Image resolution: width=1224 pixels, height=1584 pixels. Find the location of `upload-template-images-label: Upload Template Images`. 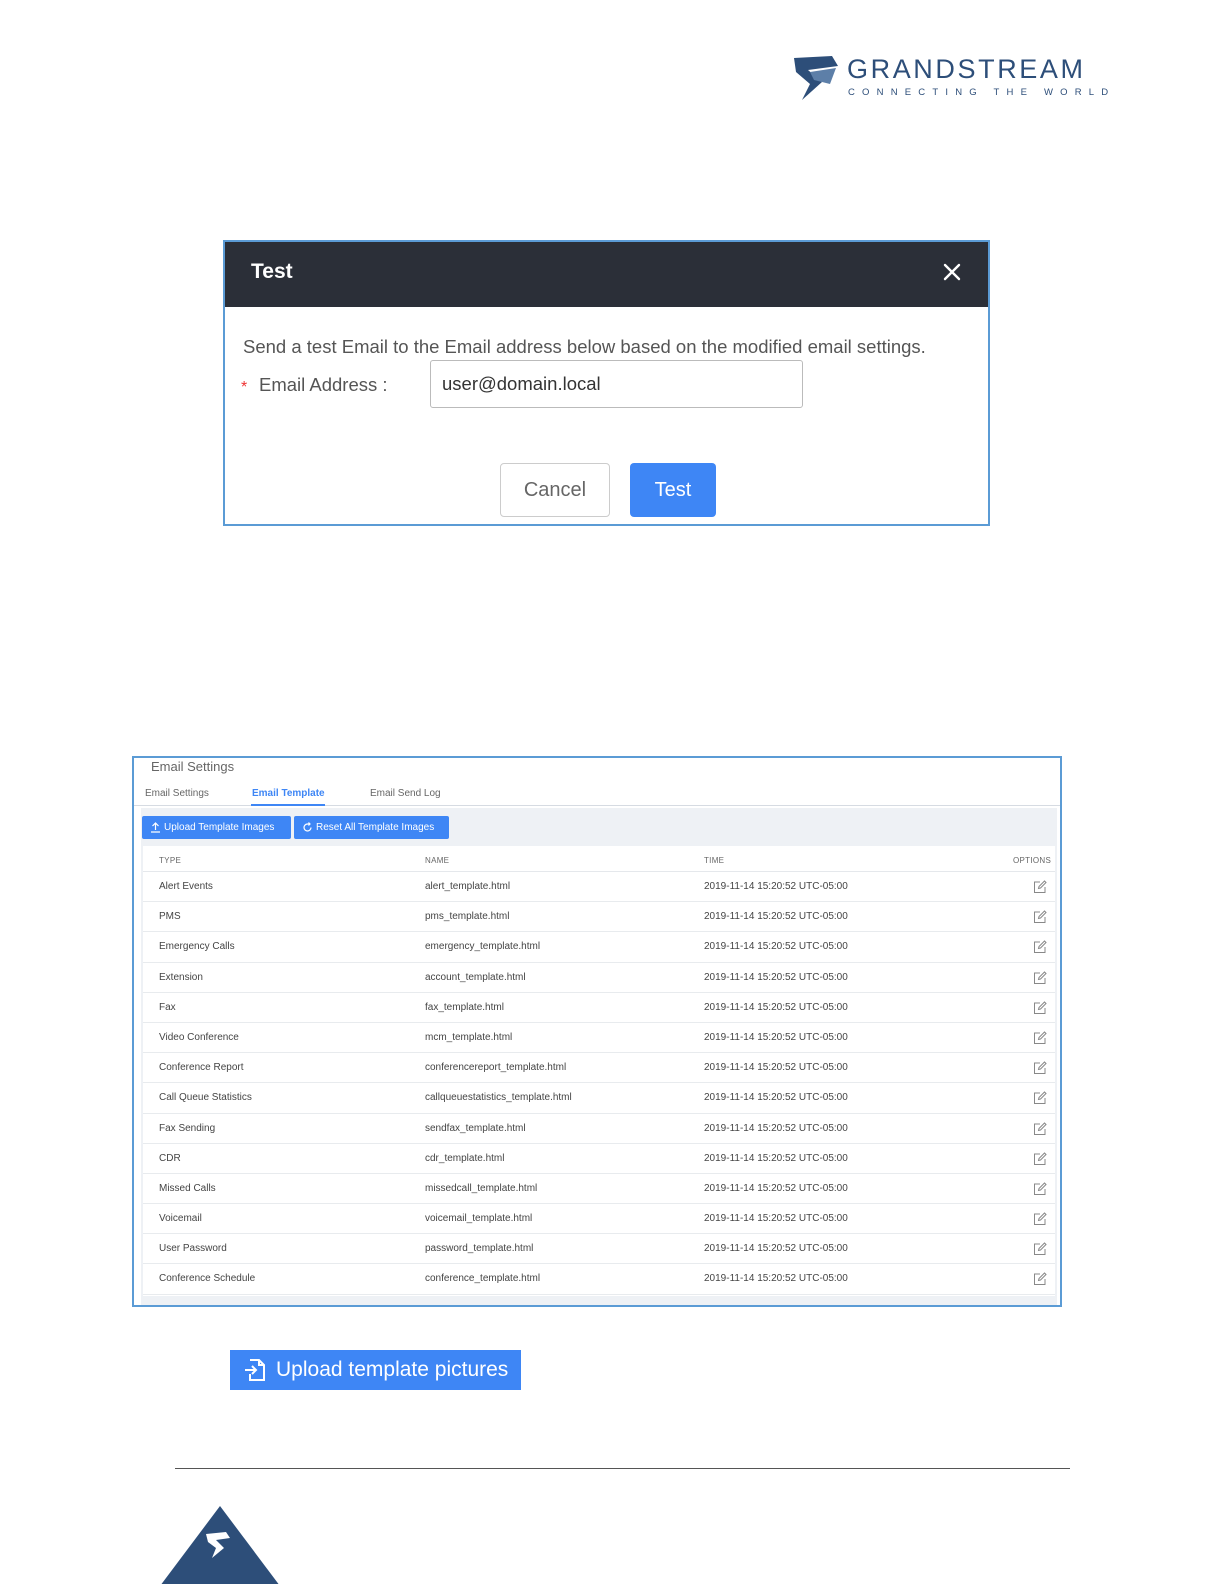

upload-template-images-label: Upload Template Images is located at coordinates (219, 827).